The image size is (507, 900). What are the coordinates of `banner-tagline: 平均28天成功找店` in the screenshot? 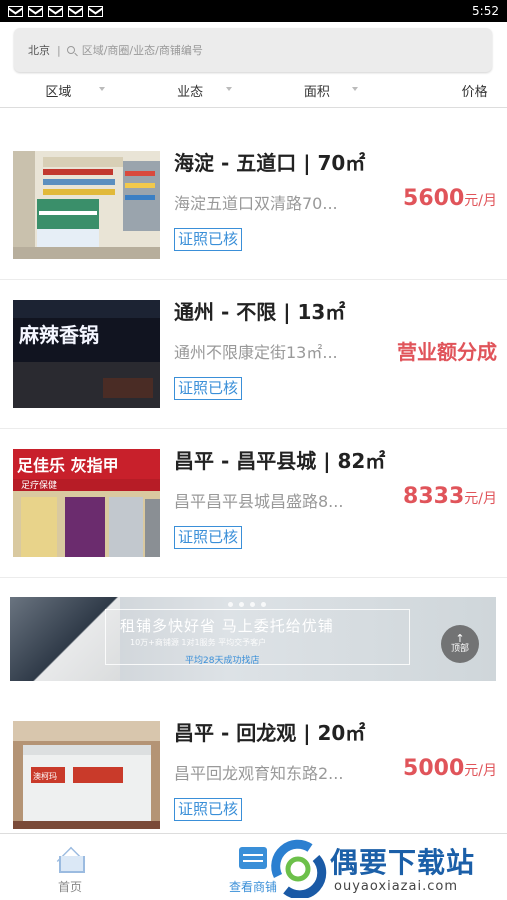 It's located at (222, 661).